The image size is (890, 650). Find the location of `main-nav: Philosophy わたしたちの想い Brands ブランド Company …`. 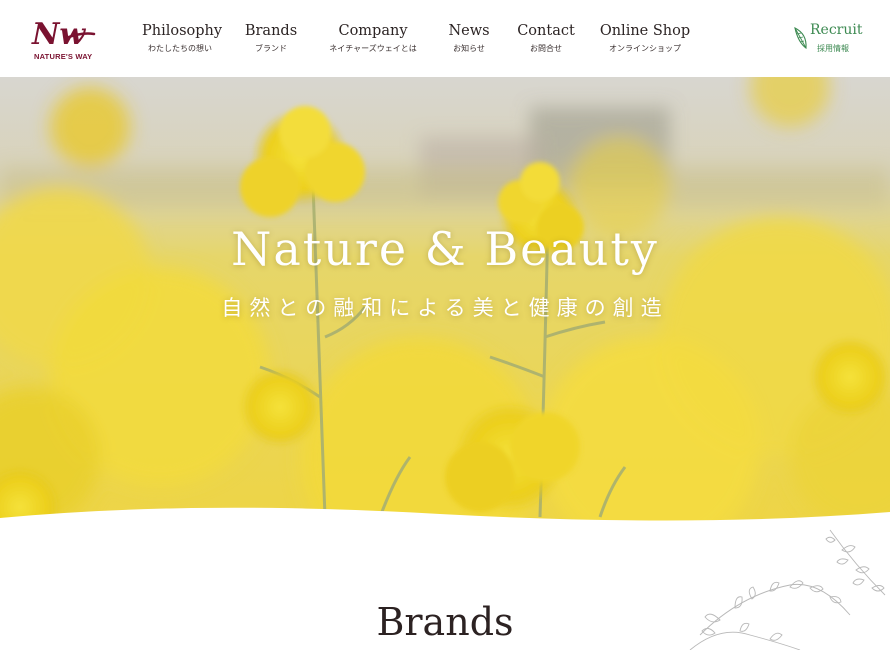

main-nav: Philosophy わたしたちの想い Brands ブランド Company … is located at coordinates (445, 42).